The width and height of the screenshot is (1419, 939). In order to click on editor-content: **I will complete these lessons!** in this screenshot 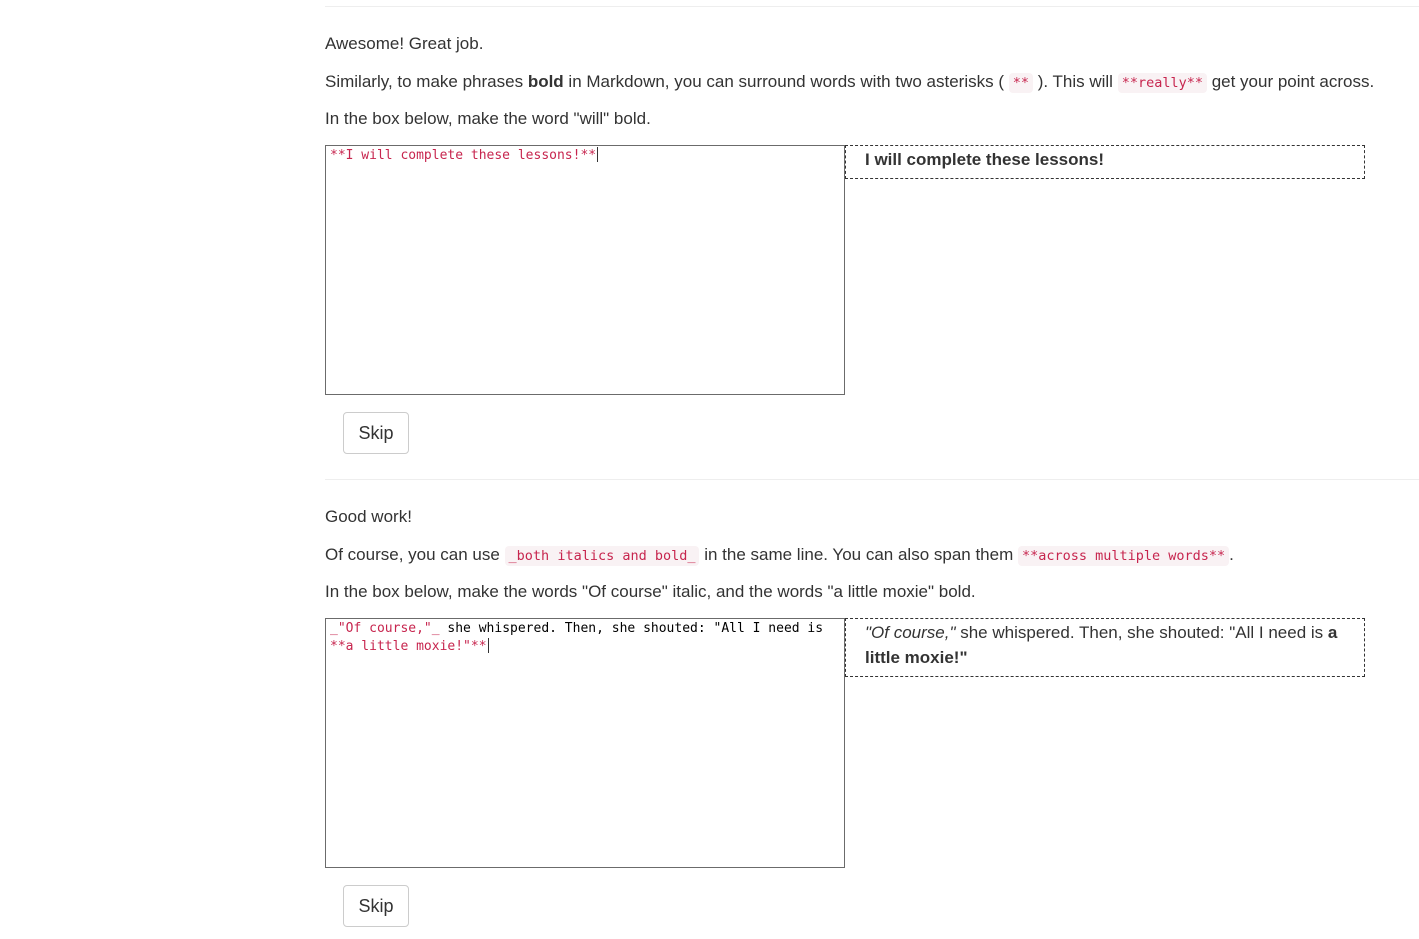, I will do `click(585, 156)`.